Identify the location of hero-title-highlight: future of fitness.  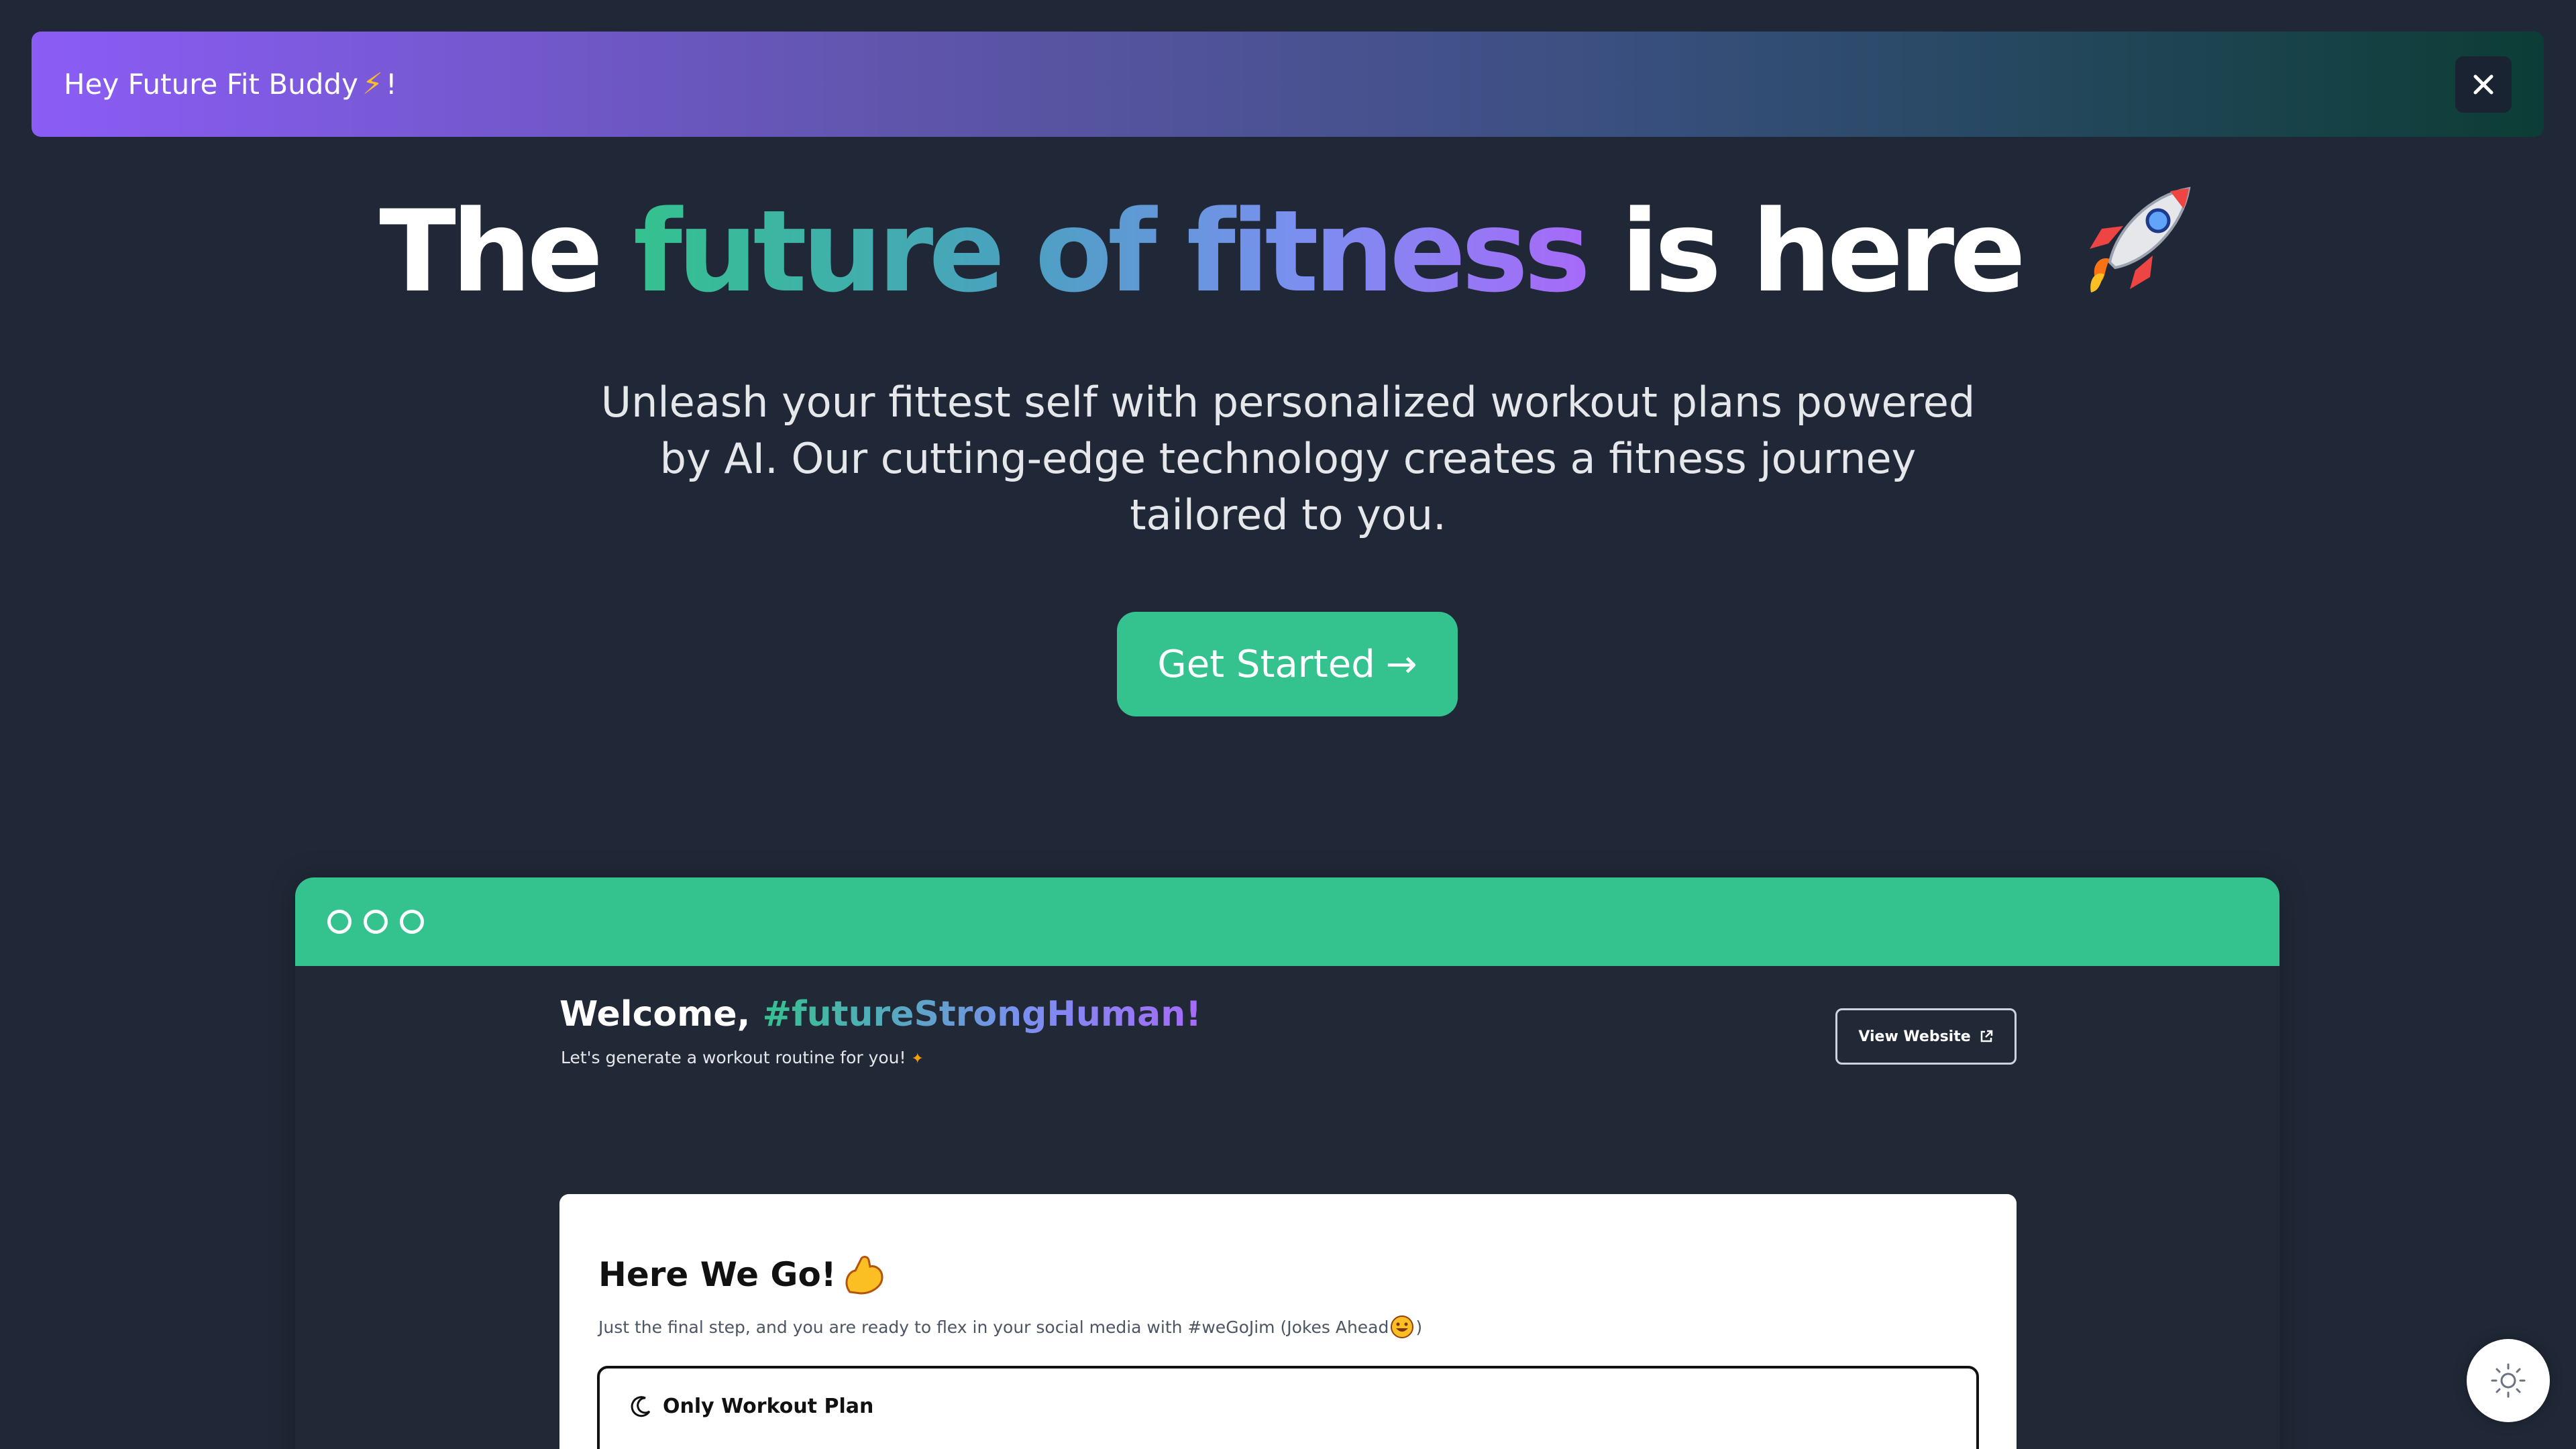
(1112, 251).